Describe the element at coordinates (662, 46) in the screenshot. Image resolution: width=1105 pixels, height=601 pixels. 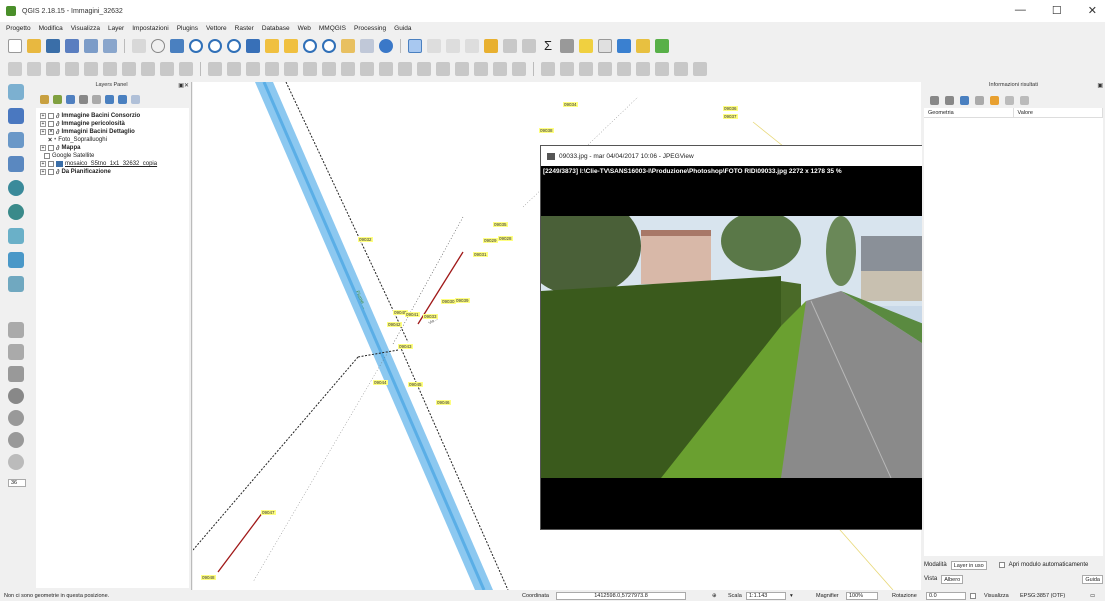
I see `plugin-tool-2-icon` at that location.